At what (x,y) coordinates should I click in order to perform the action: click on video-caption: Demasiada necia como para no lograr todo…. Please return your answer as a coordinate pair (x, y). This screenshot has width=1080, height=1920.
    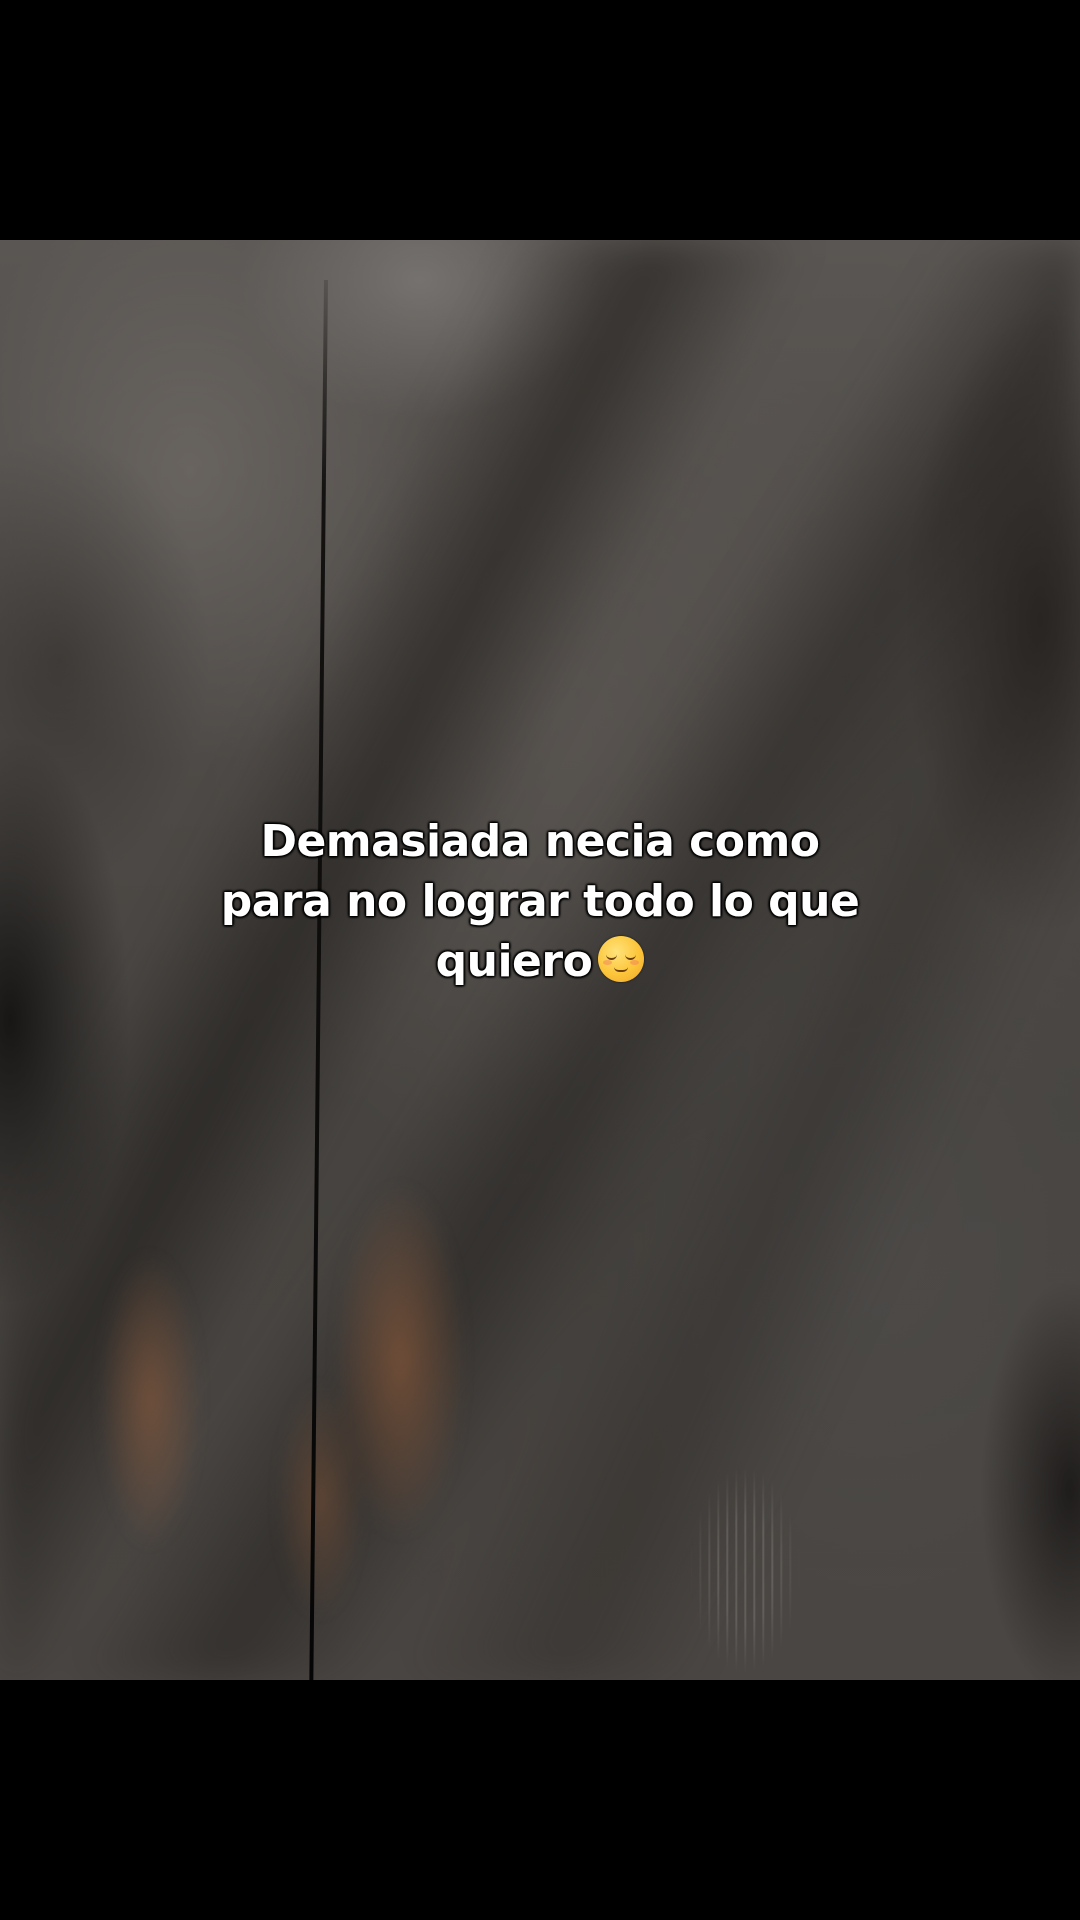
    Looking at the image, I should click on (540, 902).